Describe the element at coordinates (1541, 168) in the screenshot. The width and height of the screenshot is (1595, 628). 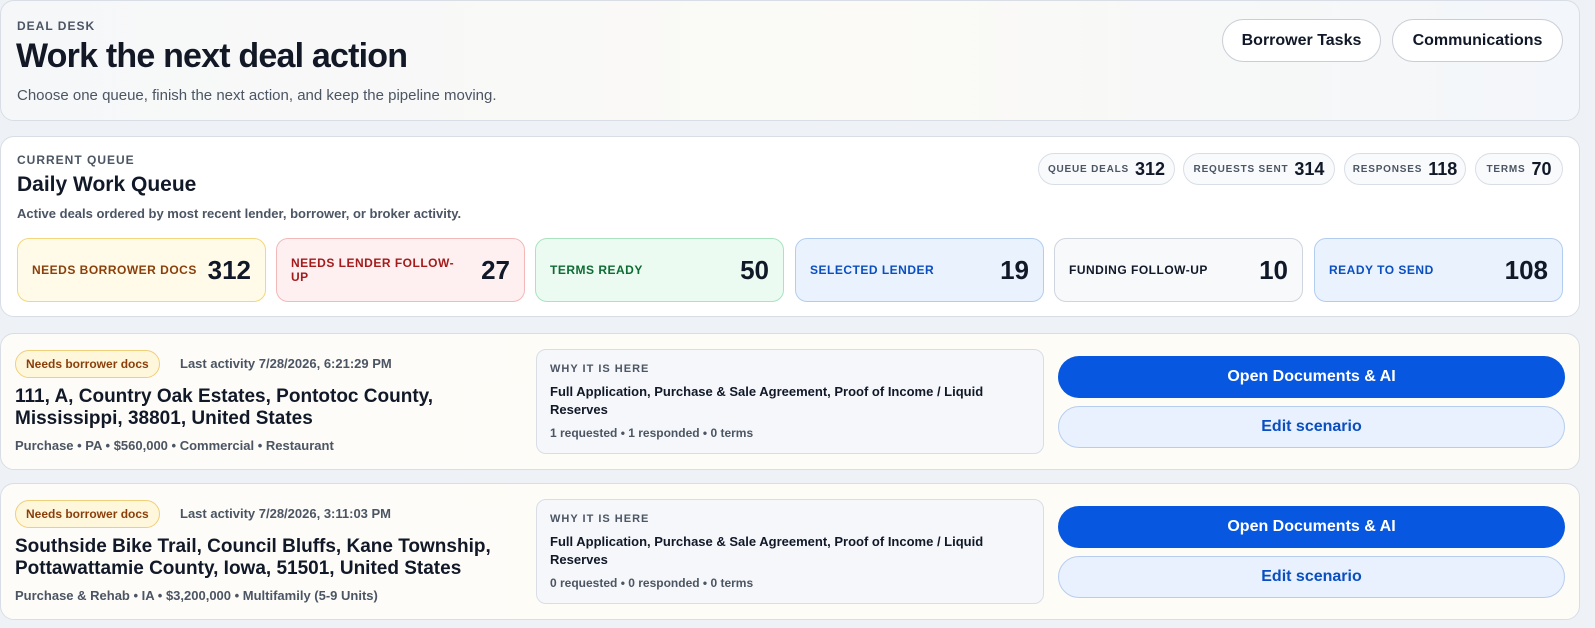
I see `stat-value: 70` at that location.